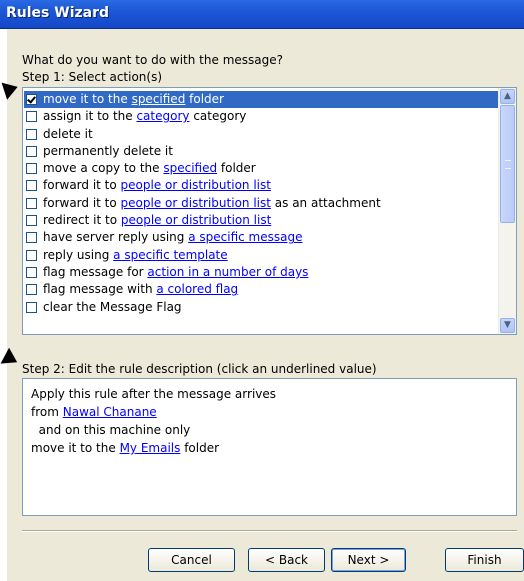 The height and width of the screenshot is (581, 524). Describe the element at coordinates (95, 271) in the screenshot. I see `action-text: flag message for` at that location.